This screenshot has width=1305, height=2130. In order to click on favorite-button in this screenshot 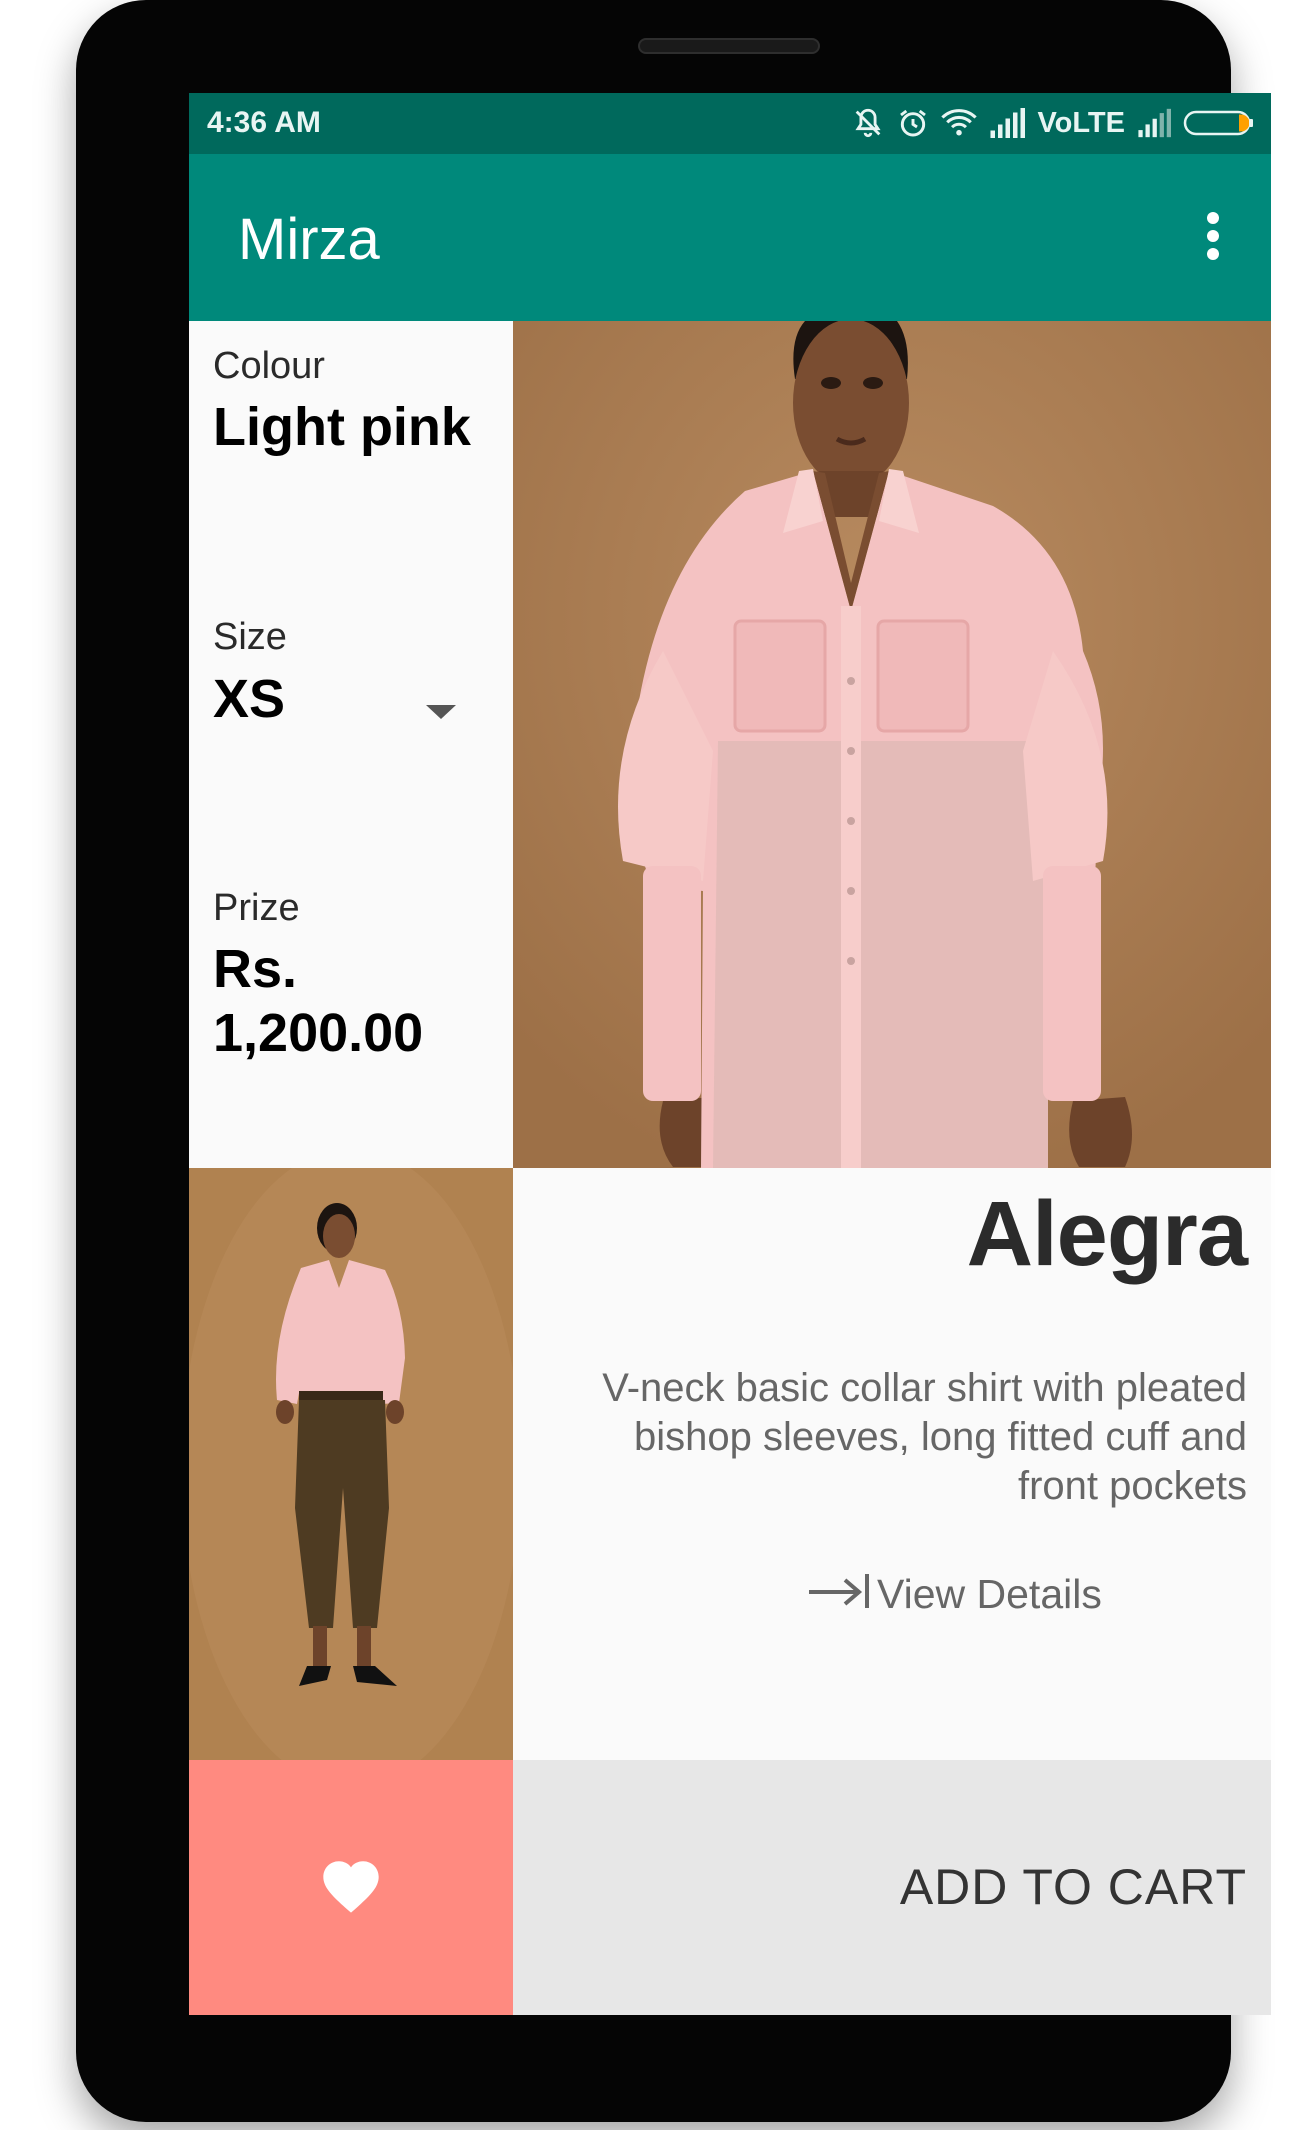, I will do `click(351, 1887)`.